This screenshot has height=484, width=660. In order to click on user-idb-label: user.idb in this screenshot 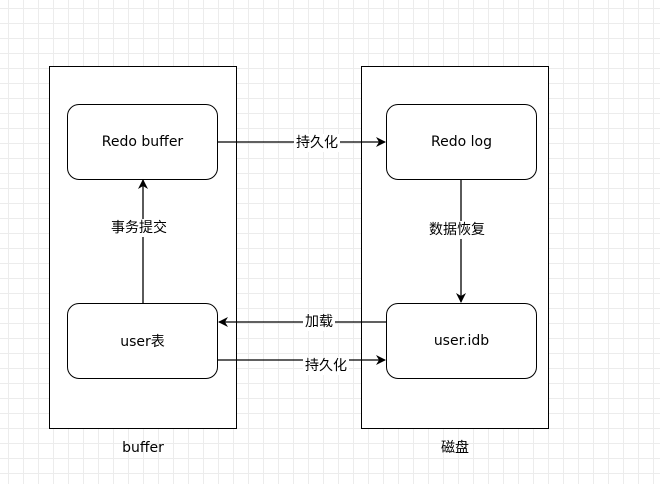, I will do `click(461, 341)`.